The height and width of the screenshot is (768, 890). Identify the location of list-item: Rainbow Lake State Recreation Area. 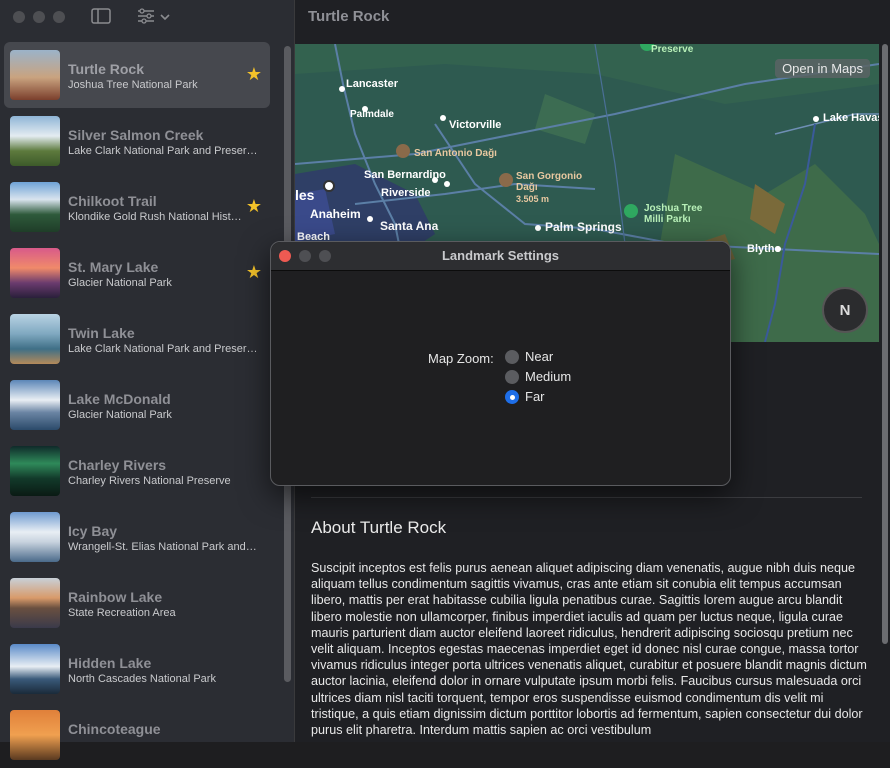
(137, 603).